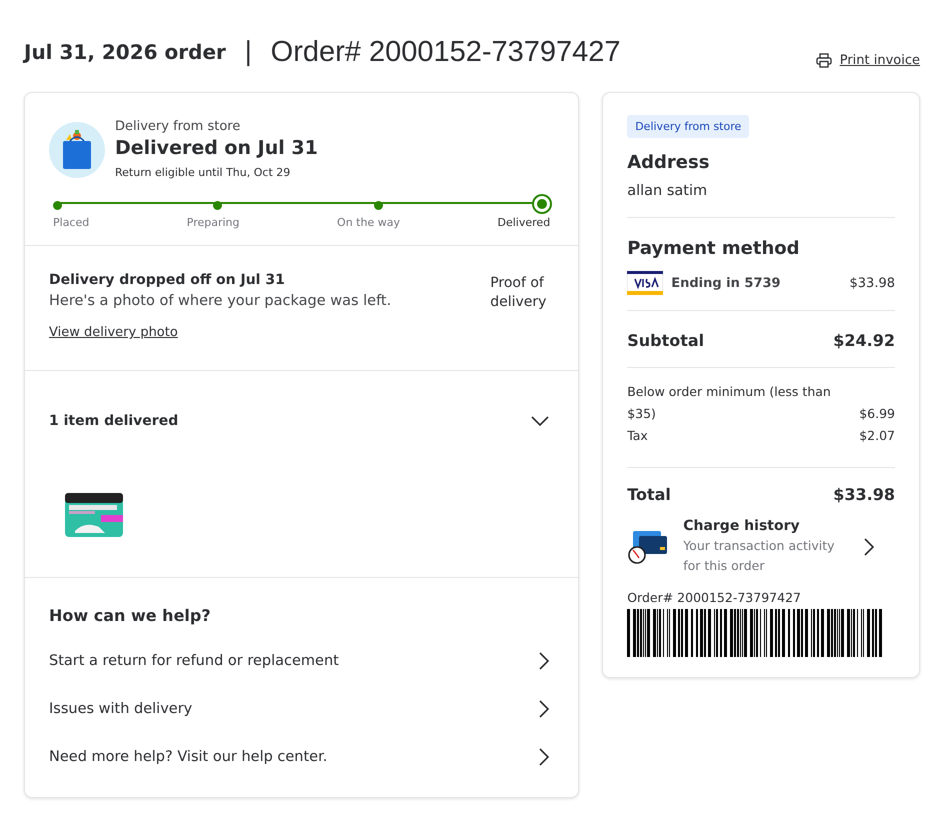 The width and height of the screenshot is (926, 831). Describe the element at coordinates (299, 661) in the screenshot. I see `help-option: Start a return for refund or replacement` at that location.